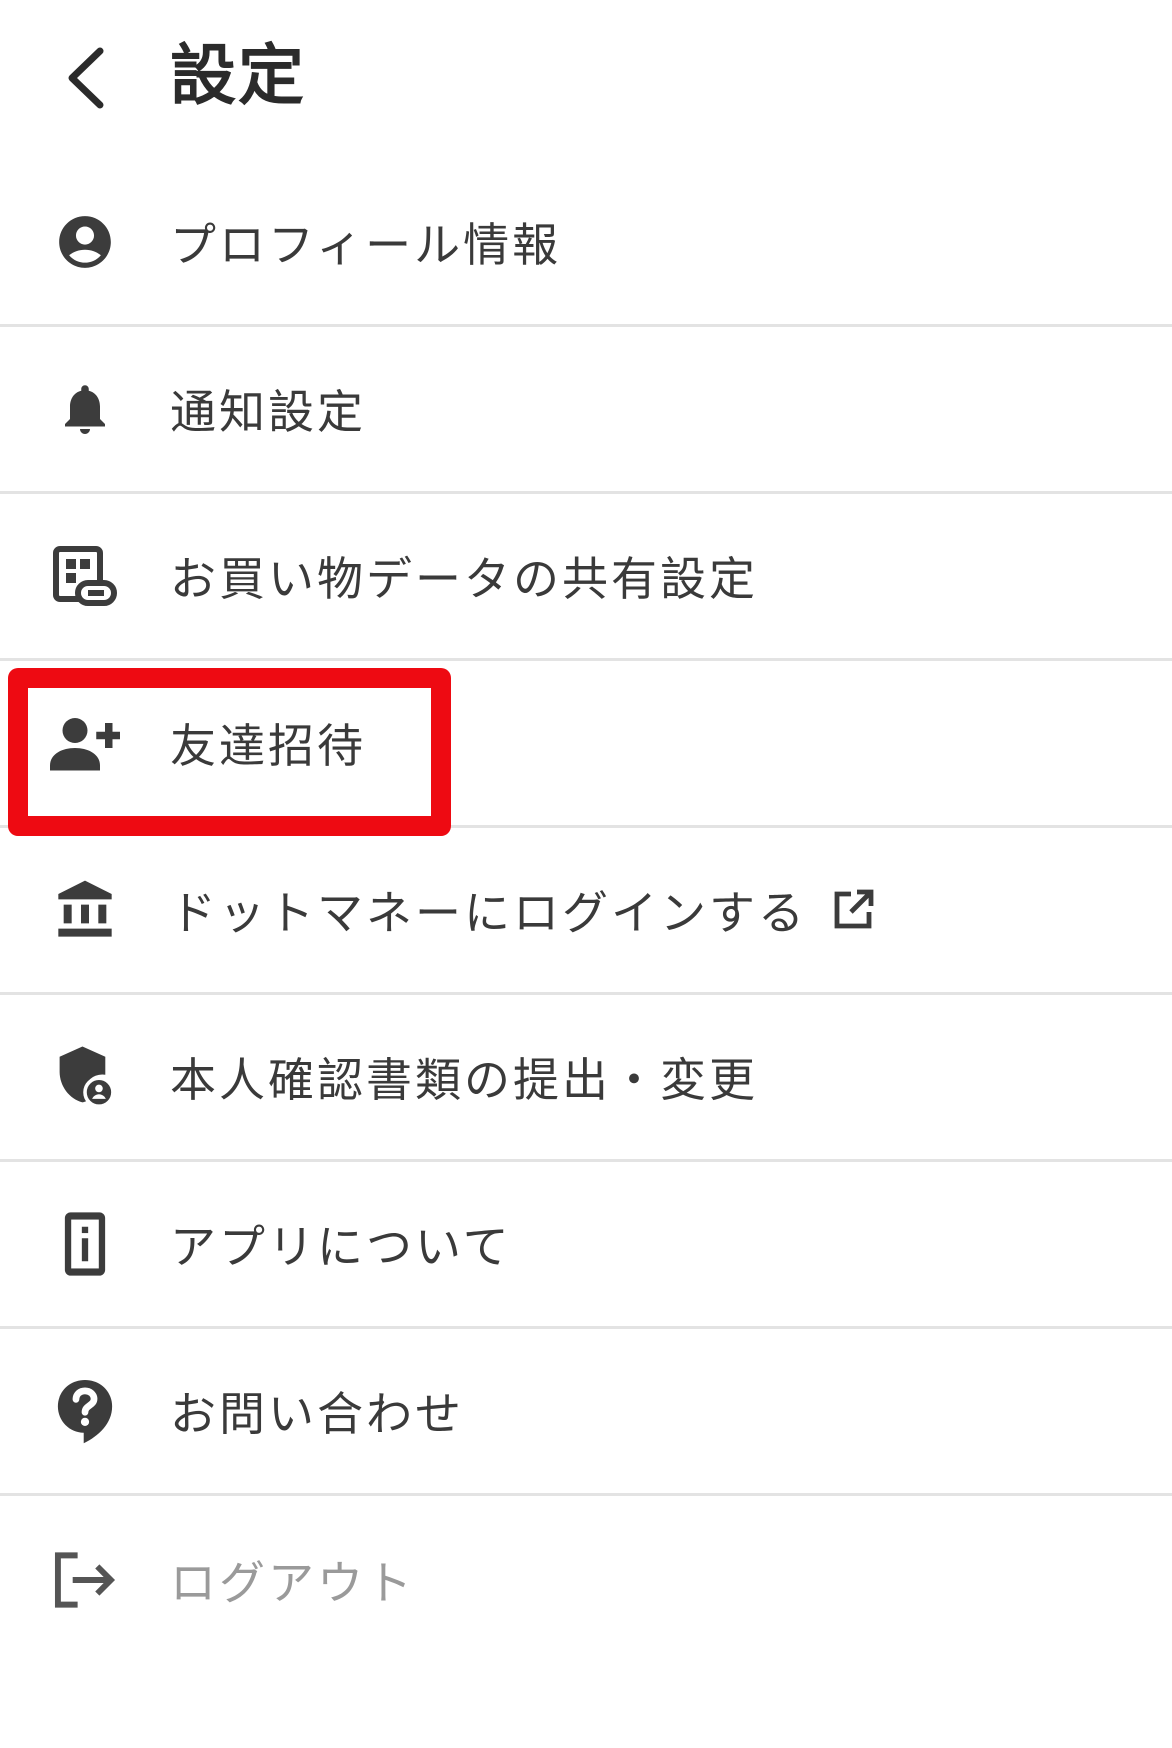  I want to click on menu-item-label: ドットマネーにログインする, so click(523, 910).